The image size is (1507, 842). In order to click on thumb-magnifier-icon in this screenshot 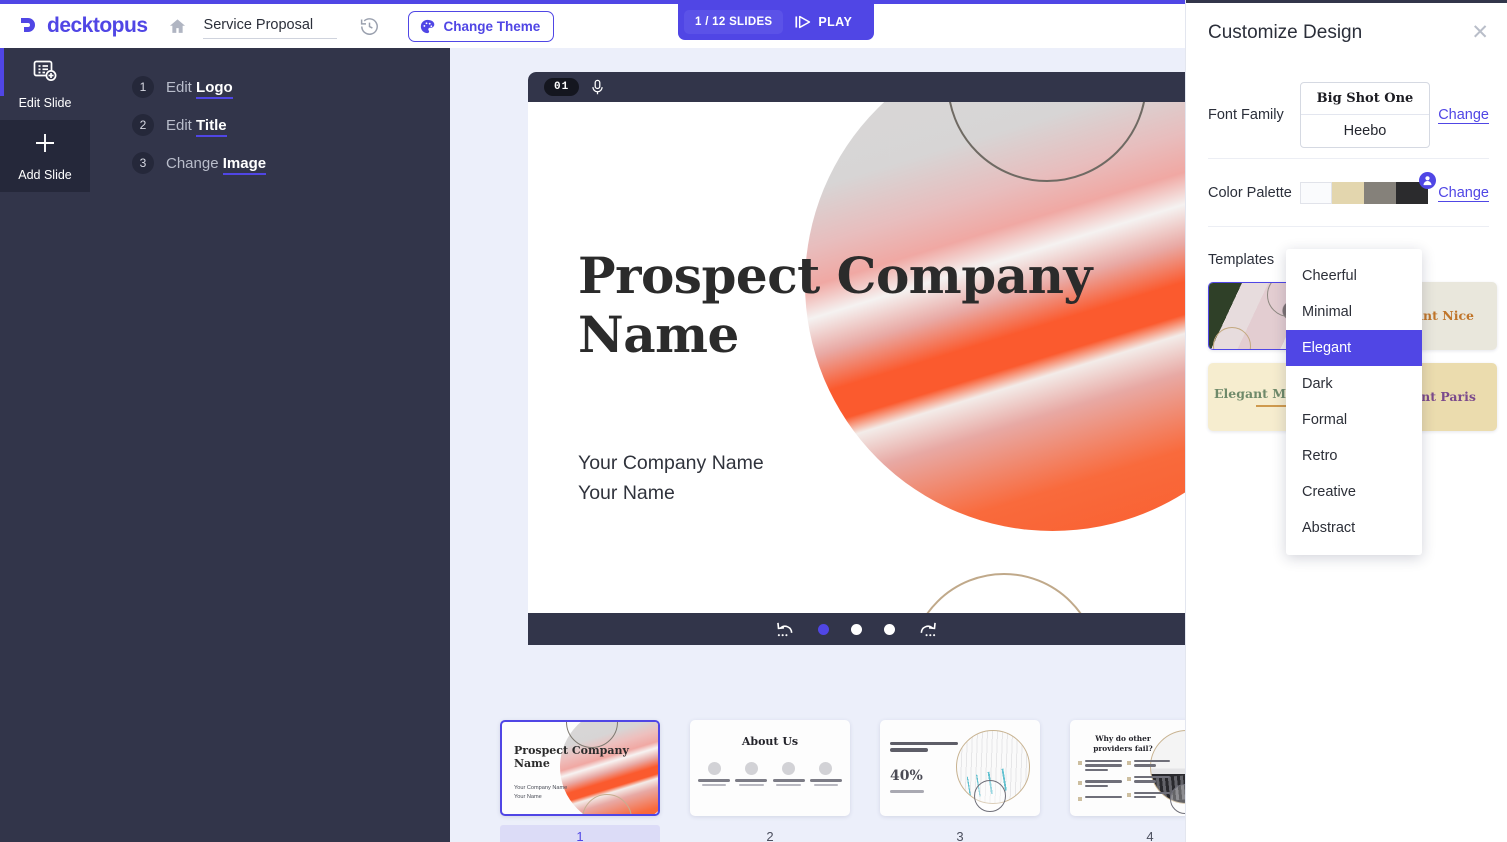, I will do `click(990, 796)`.